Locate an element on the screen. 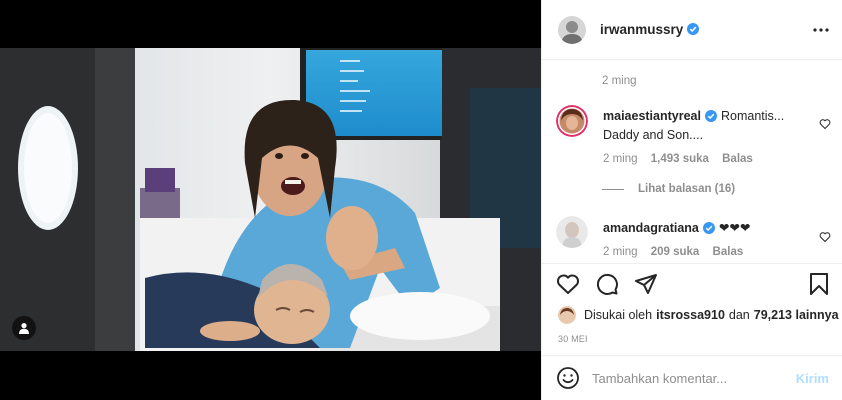  save-button is located at coordinates (819, 284).